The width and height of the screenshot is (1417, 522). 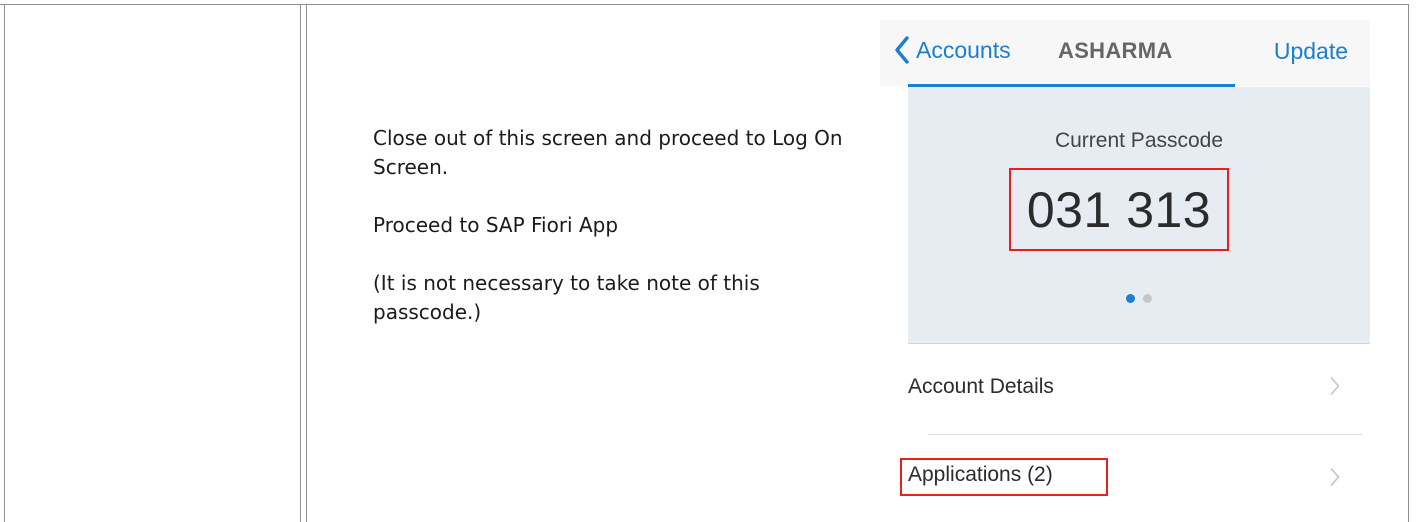 I want to click on table-border-left, so click(x=4, y=263).